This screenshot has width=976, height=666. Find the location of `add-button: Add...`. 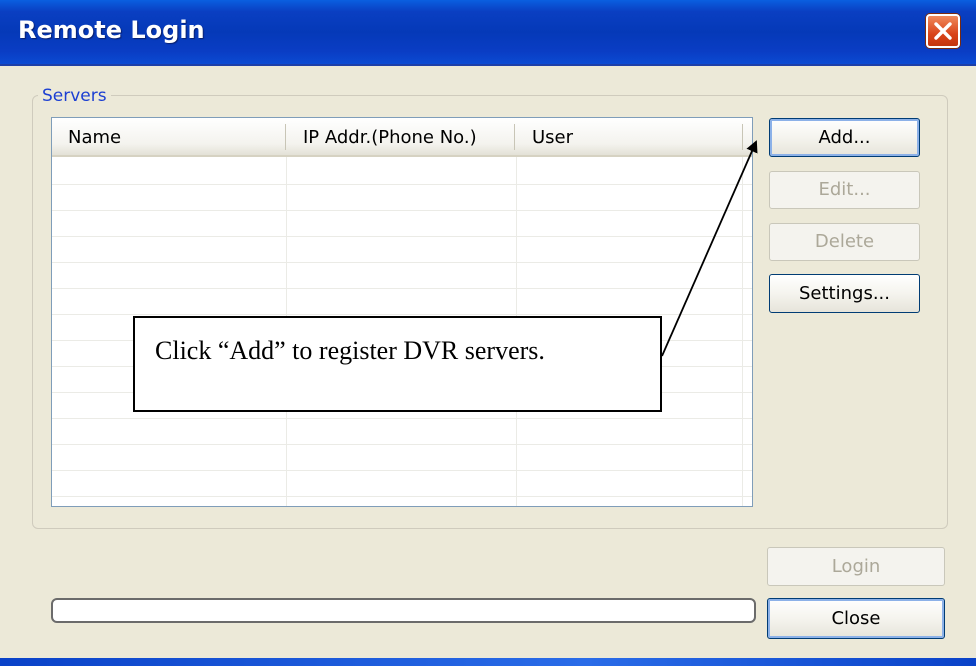

add-button: Add... is located at coordinates (844, 137).